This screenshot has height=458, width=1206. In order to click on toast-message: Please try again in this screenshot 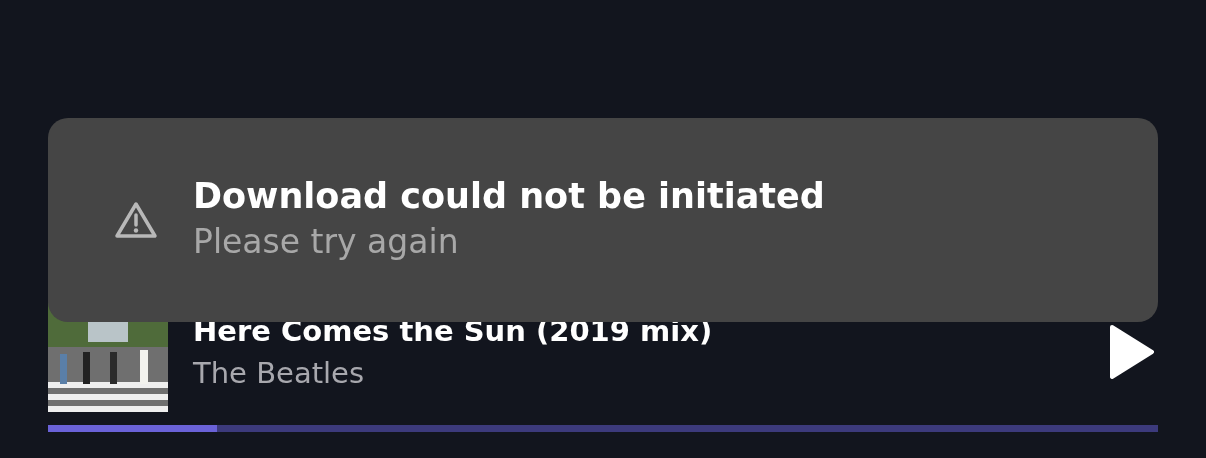, I will do `click(326, 241)`.